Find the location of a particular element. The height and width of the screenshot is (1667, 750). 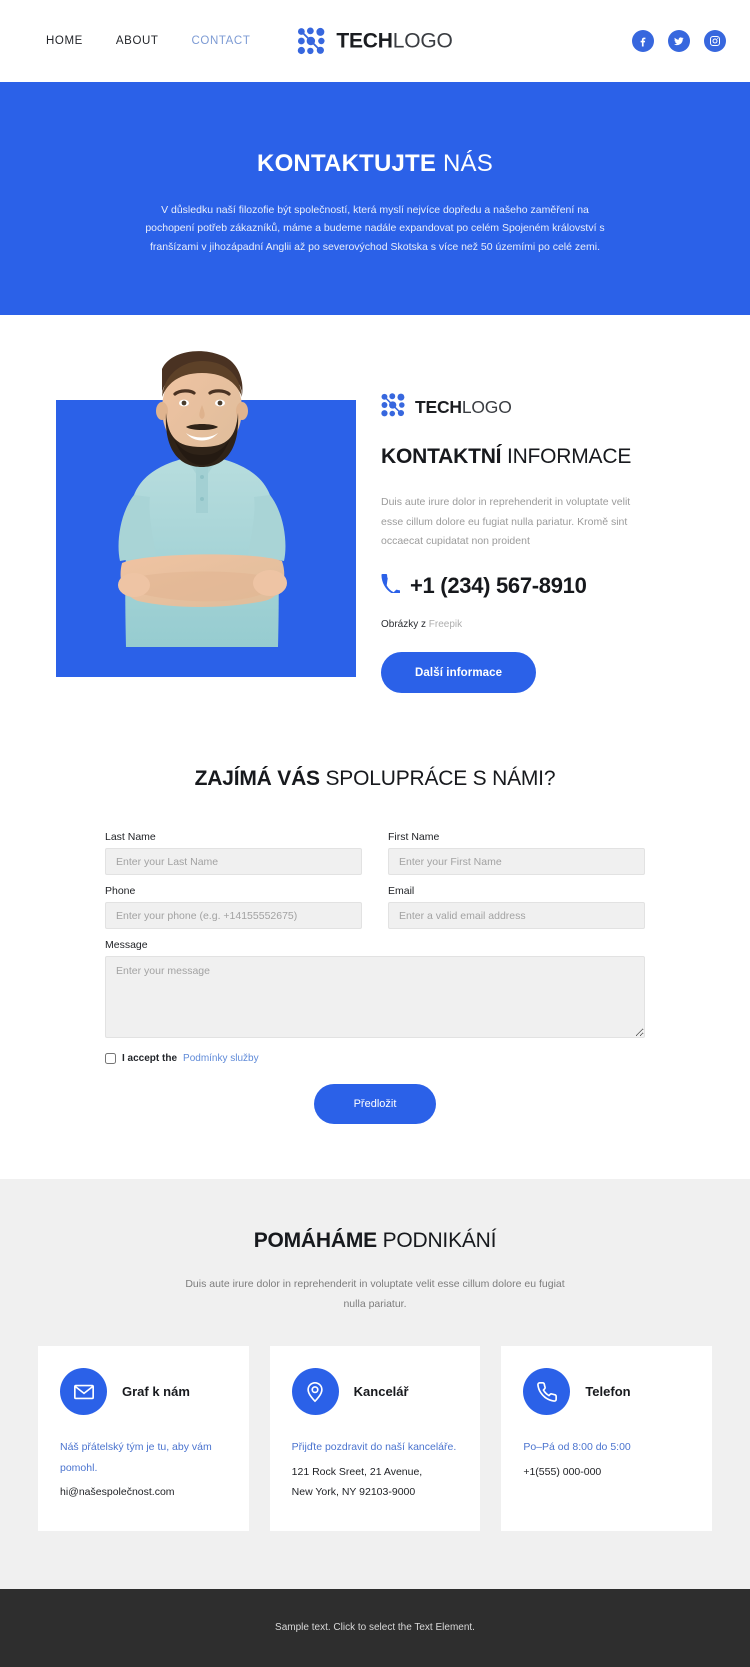

card-detail-office-line1: 121 Rock Sreet, 21 Avenue, is located at coordinates (357, 1471).